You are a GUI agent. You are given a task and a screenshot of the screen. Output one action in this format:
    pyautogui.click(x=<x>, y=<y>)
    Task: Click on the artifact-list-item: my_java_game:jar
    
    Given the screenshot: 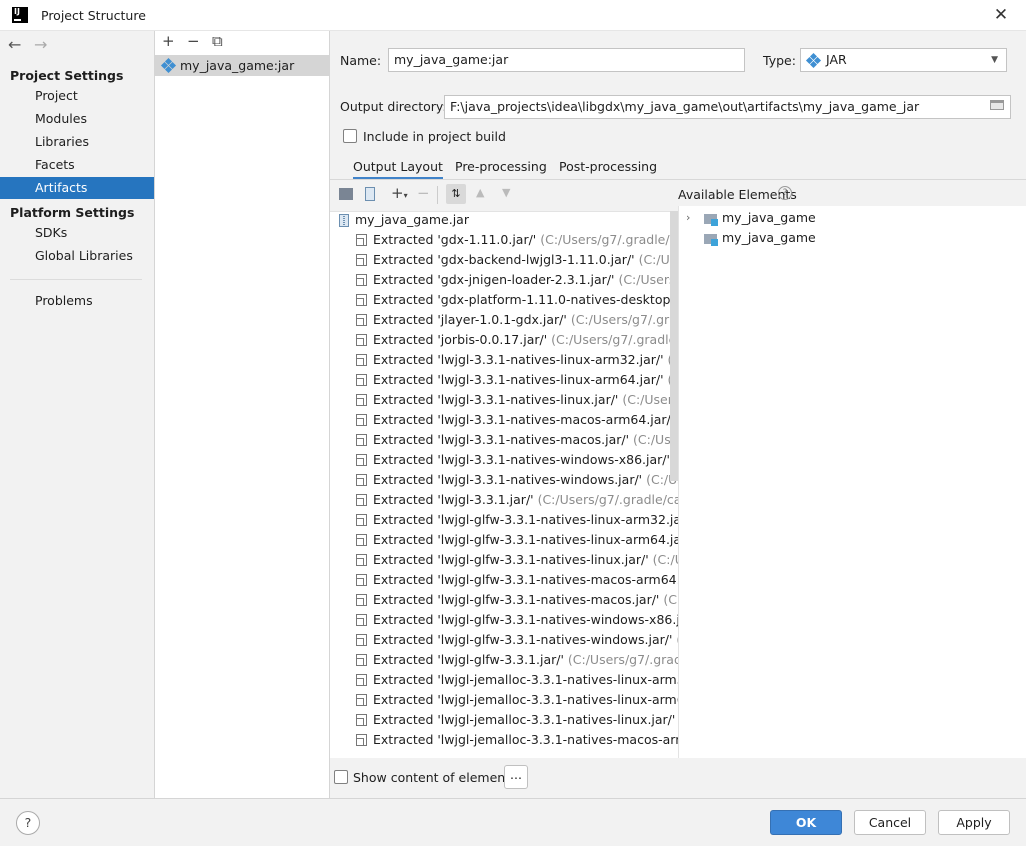 What is the action you would take?
    pyautogui.click(x=242, y=65)
    